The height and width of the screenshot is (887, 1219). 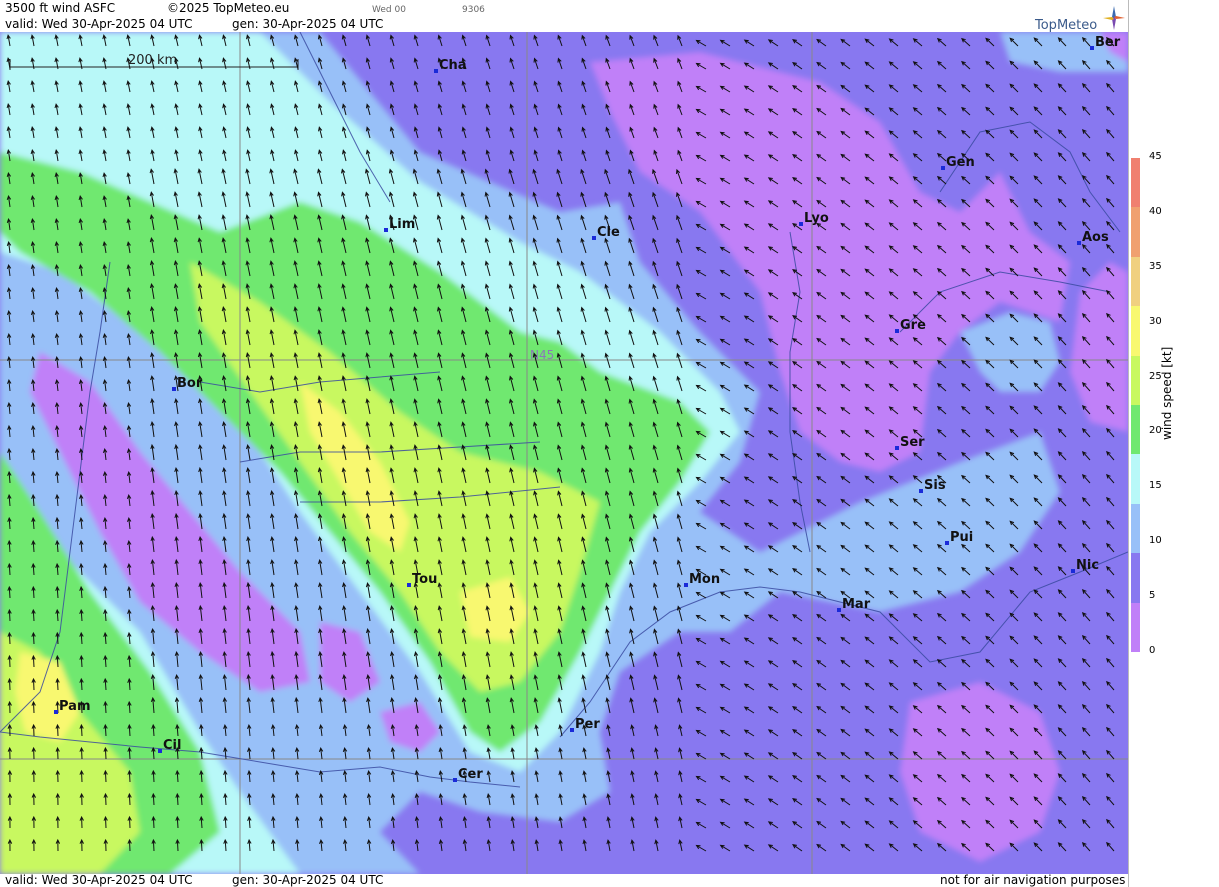 I want to click on footer-gen: gen: 30-Apr-2025 04 UTC, so click(x=308, y=880).